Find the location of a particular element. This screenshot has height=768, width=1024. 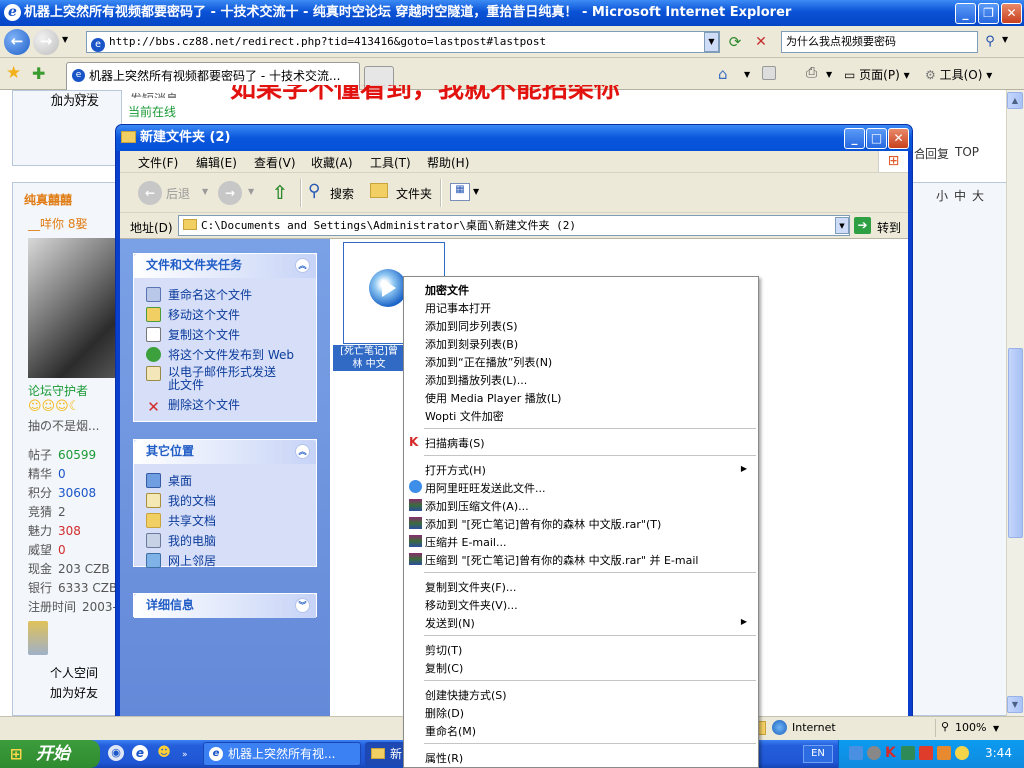

font-medium-link: 中 is located at coordinates (960, 195).